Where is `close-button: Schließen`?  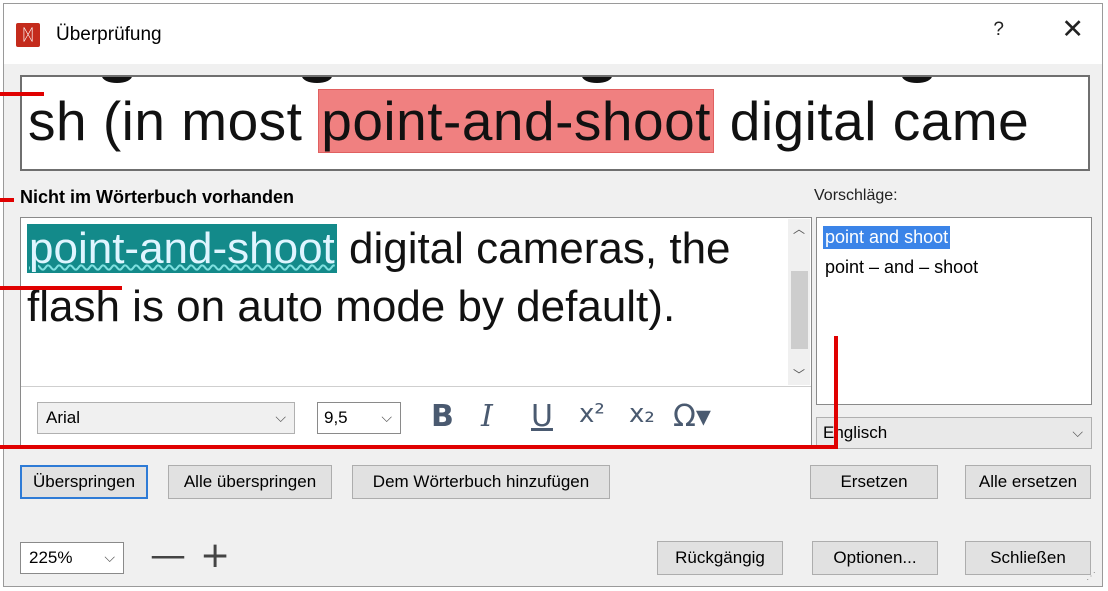
close-button: Schließen is located at coordinates (1028, 558).